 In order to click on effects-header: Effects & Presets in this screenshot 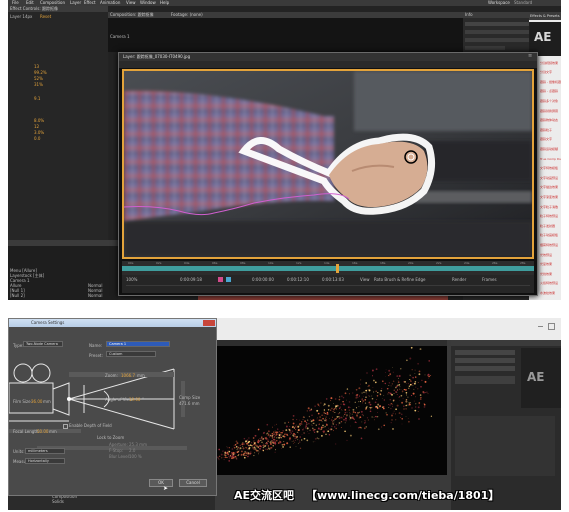, I will do `click(545, 16)`.